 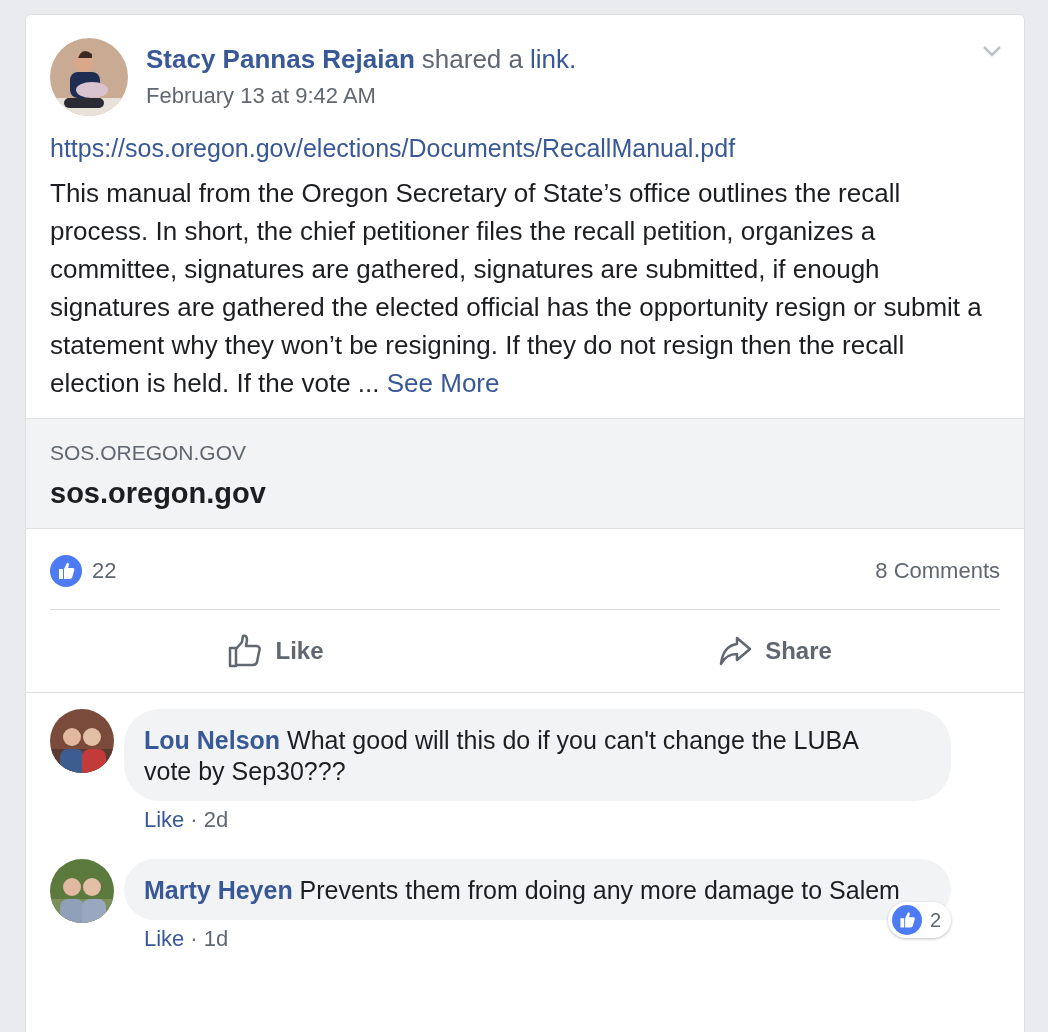 What do you see at coordinates (245, 651) in the screenshot?
I see `thumbs-up-icon` at bounding box center [245, 651].